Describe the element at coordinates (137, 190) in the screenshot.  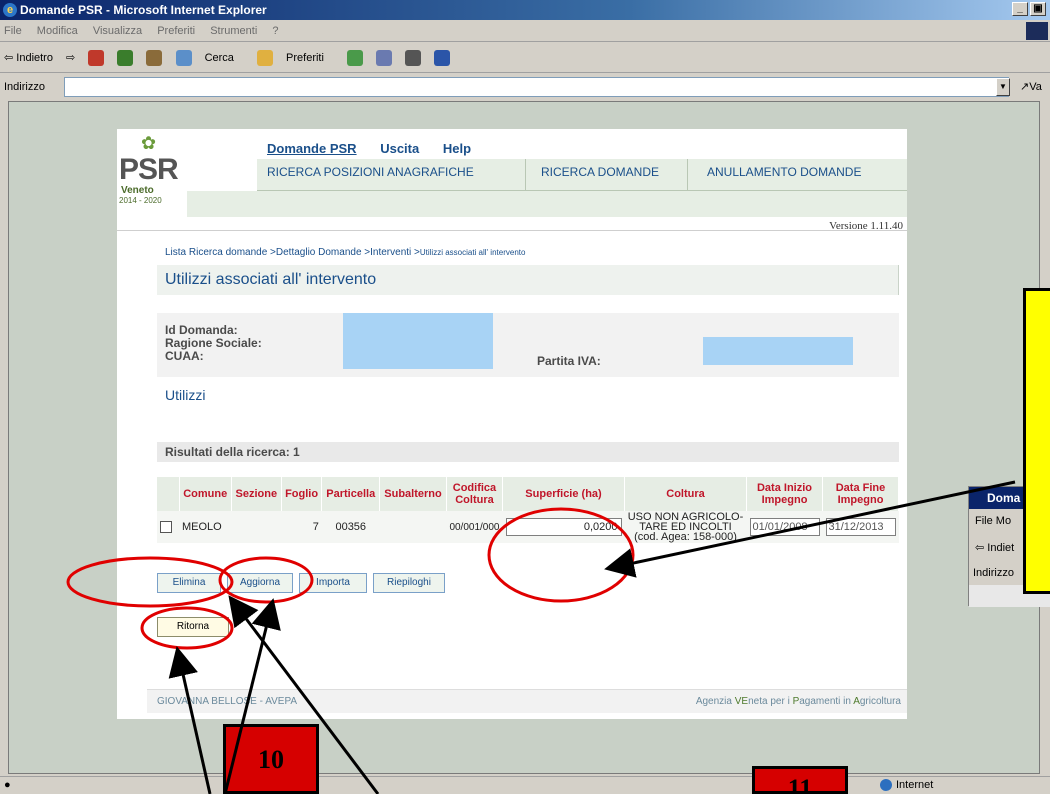
I see `logo-veneto: Veneto` at that location.